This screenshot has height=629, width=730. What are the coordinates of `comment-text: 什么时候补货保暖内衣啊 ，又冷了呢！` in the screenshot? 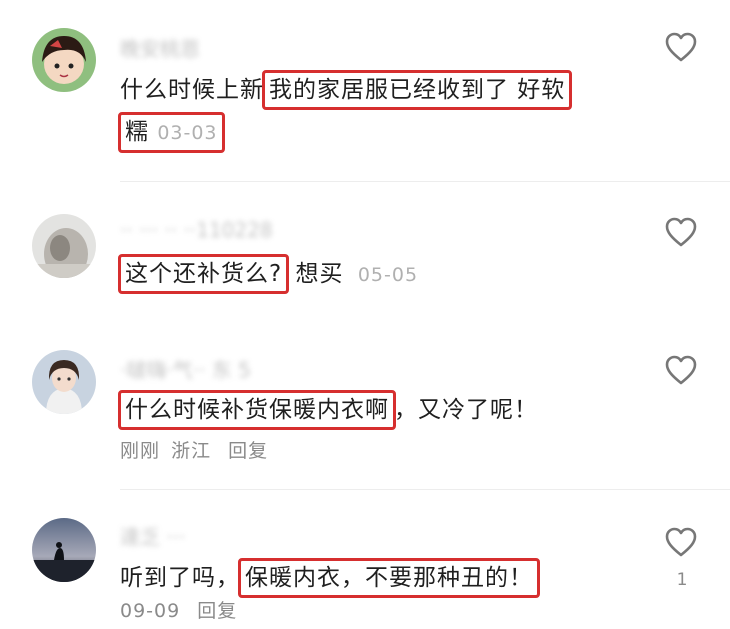 It's located at (328, 410).